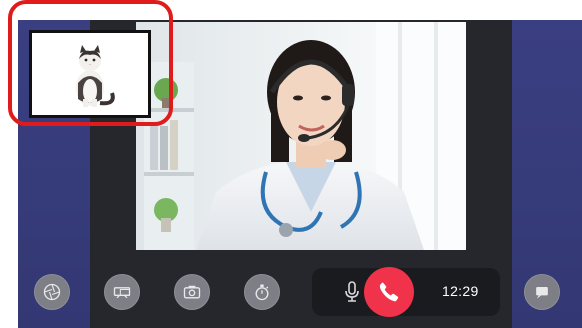 The width and height of the screenshot is (582, 328). I want to click on end-call-button, so click(389, 292).